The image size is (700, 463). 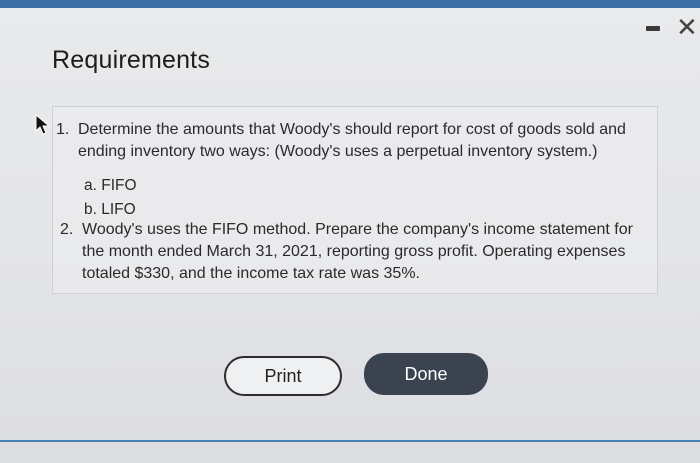 What do you see at coordinates (283, 376) in the screenshot?
I see `print-button: Print` at bounding box center [283, 376].